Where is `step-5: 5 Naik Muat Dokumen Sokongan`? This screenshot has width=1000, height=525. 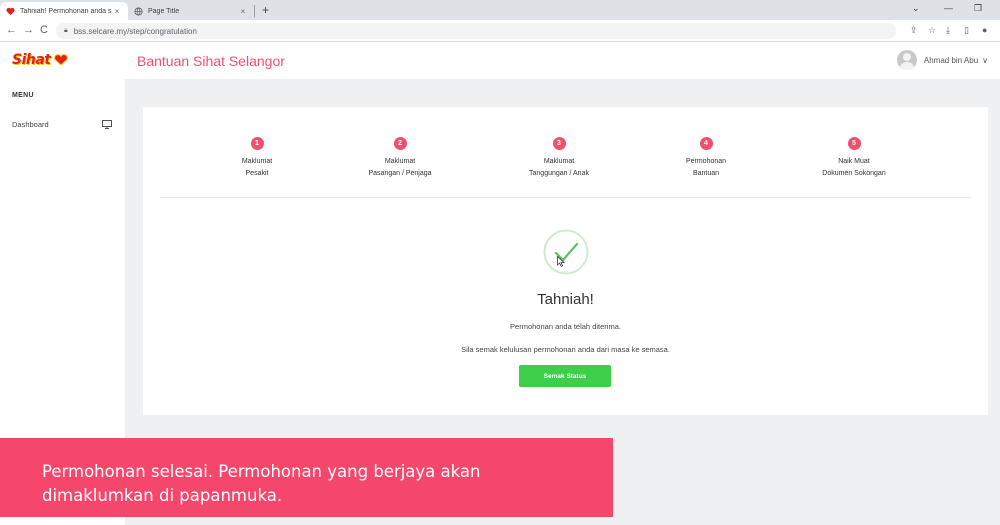 step-5: 5 Naik Muat Dokumen Sokongan is located at coordinates (854, 158).